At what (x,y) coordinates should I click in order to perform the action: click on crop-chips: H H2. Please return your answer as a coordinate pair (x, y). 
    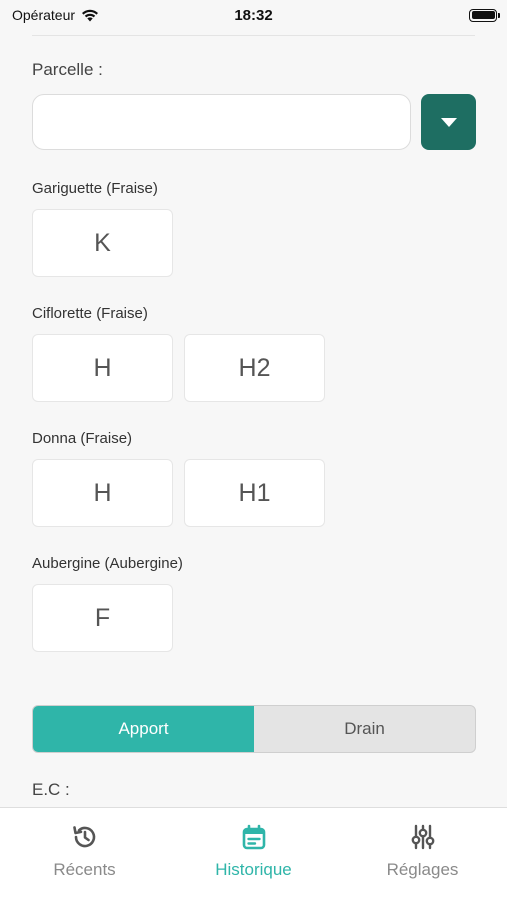
    Looking at the image, I should click on (254, 368).